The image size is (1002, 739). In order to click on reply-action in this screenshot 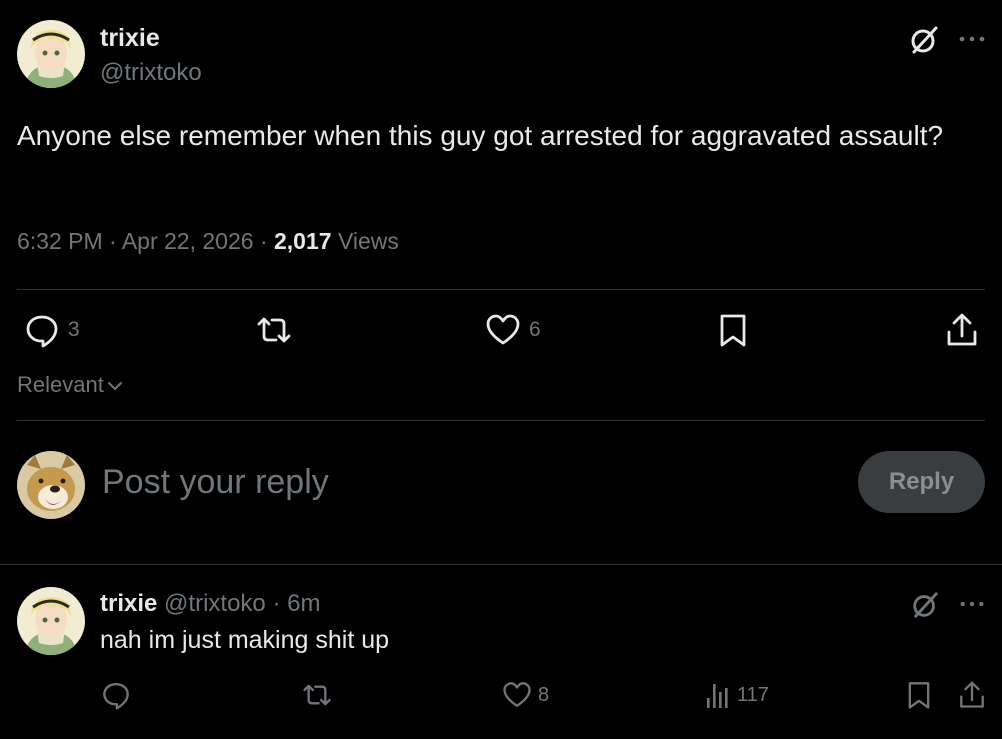, I will do `click(116, 695)`.